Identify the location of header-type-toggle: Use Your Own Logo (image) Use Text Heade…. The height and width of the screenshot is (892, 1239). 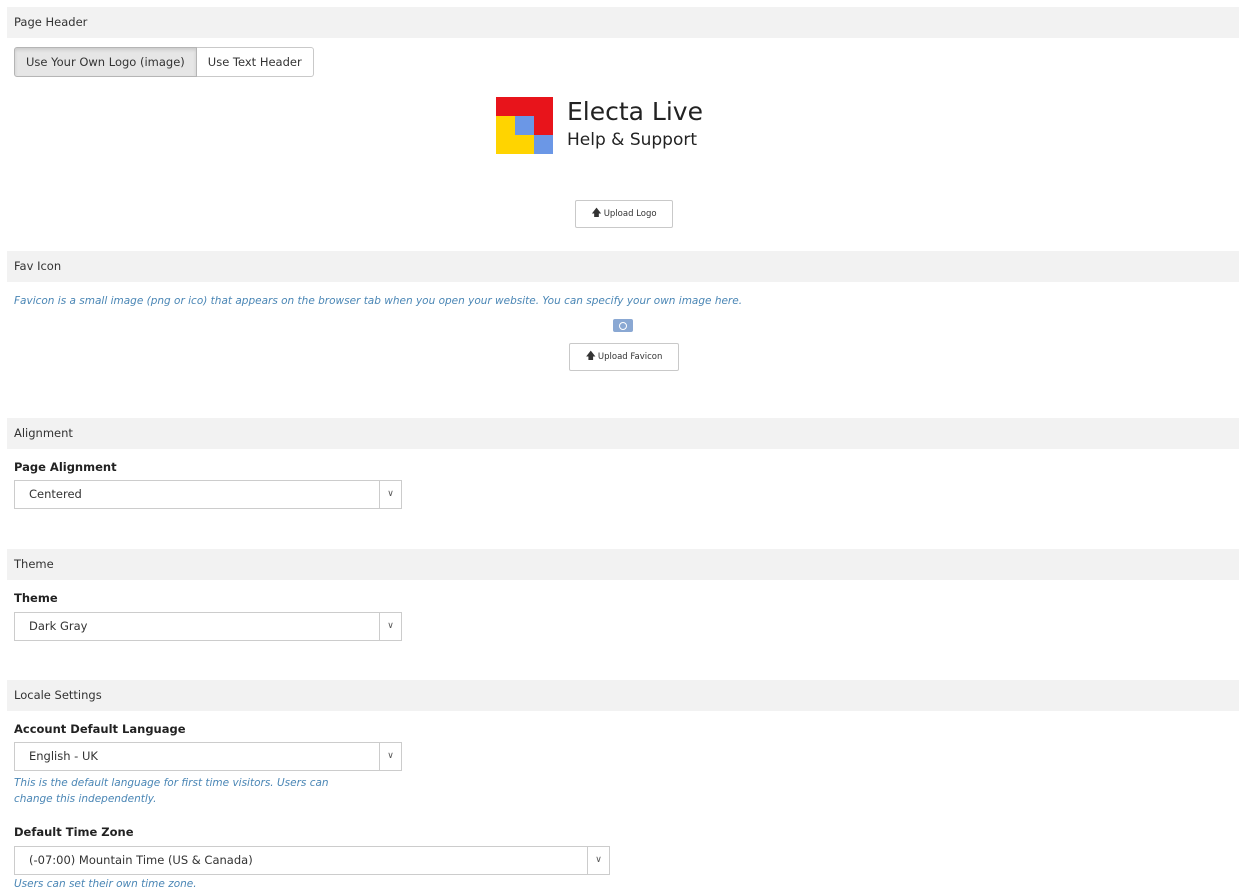
(164, 62).